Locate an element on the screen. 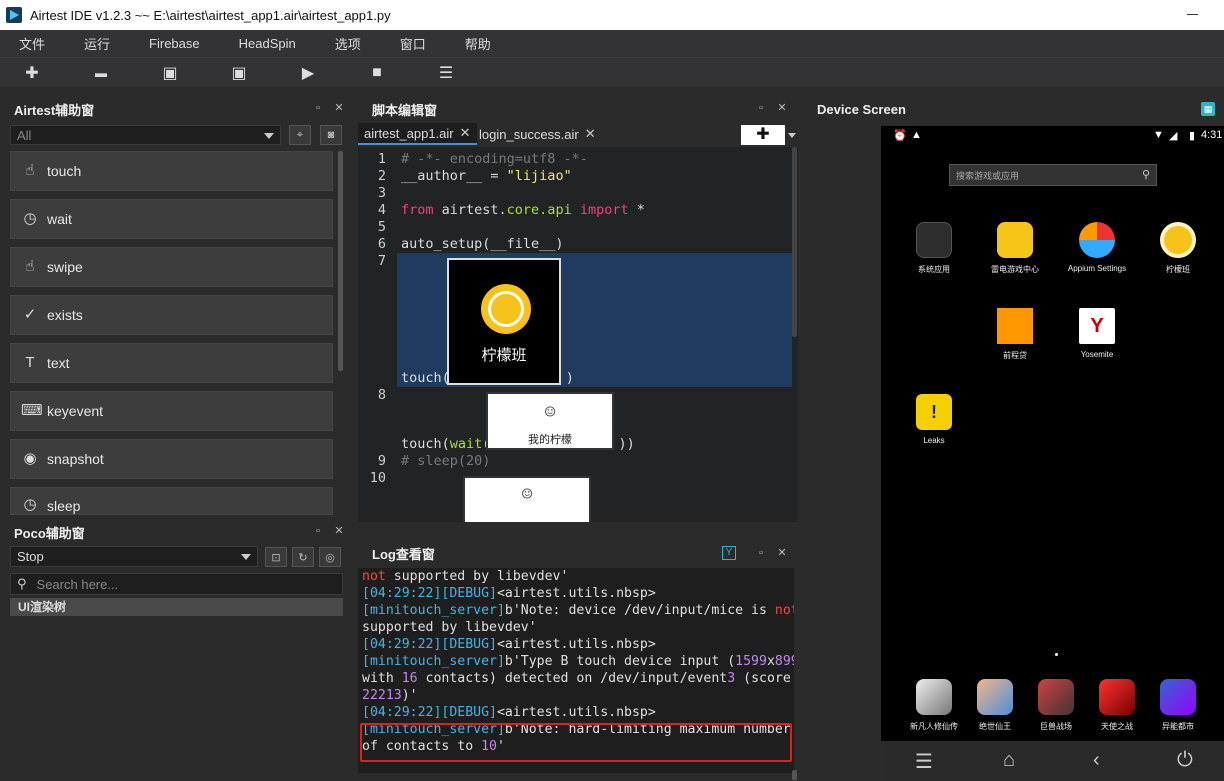 This screenshot has height=781, width=1224. menu-run: 运行 is located at coordinates (97, 43).